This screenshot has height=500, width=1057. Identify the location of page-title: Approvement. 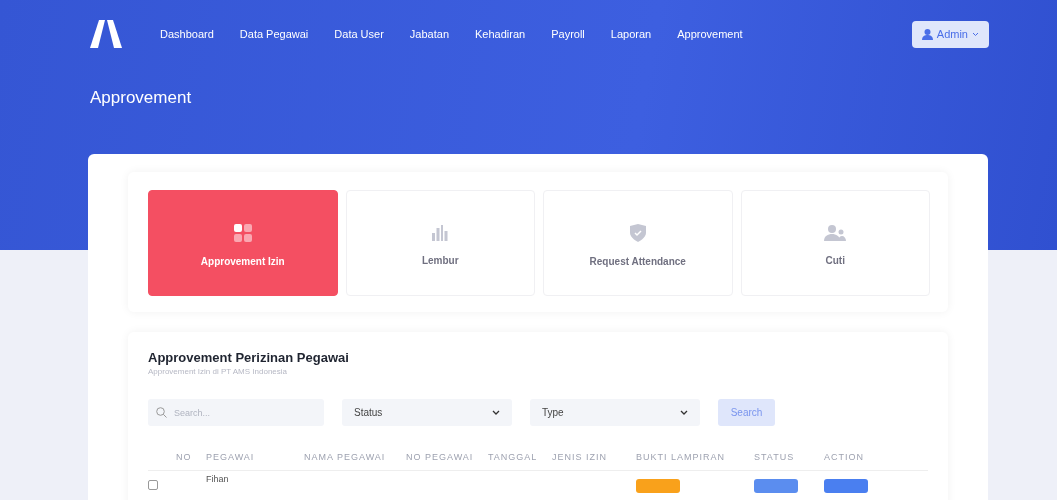
(141, 98).